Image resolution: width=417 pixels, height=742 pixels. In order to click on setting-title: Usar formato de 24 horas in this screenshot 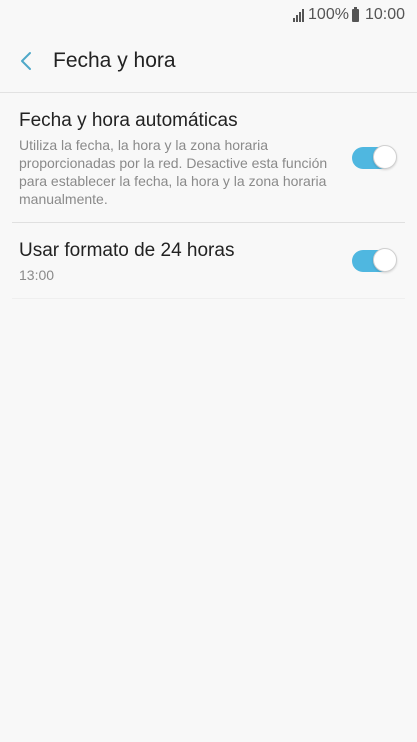, I will do `click(127, 250)`.